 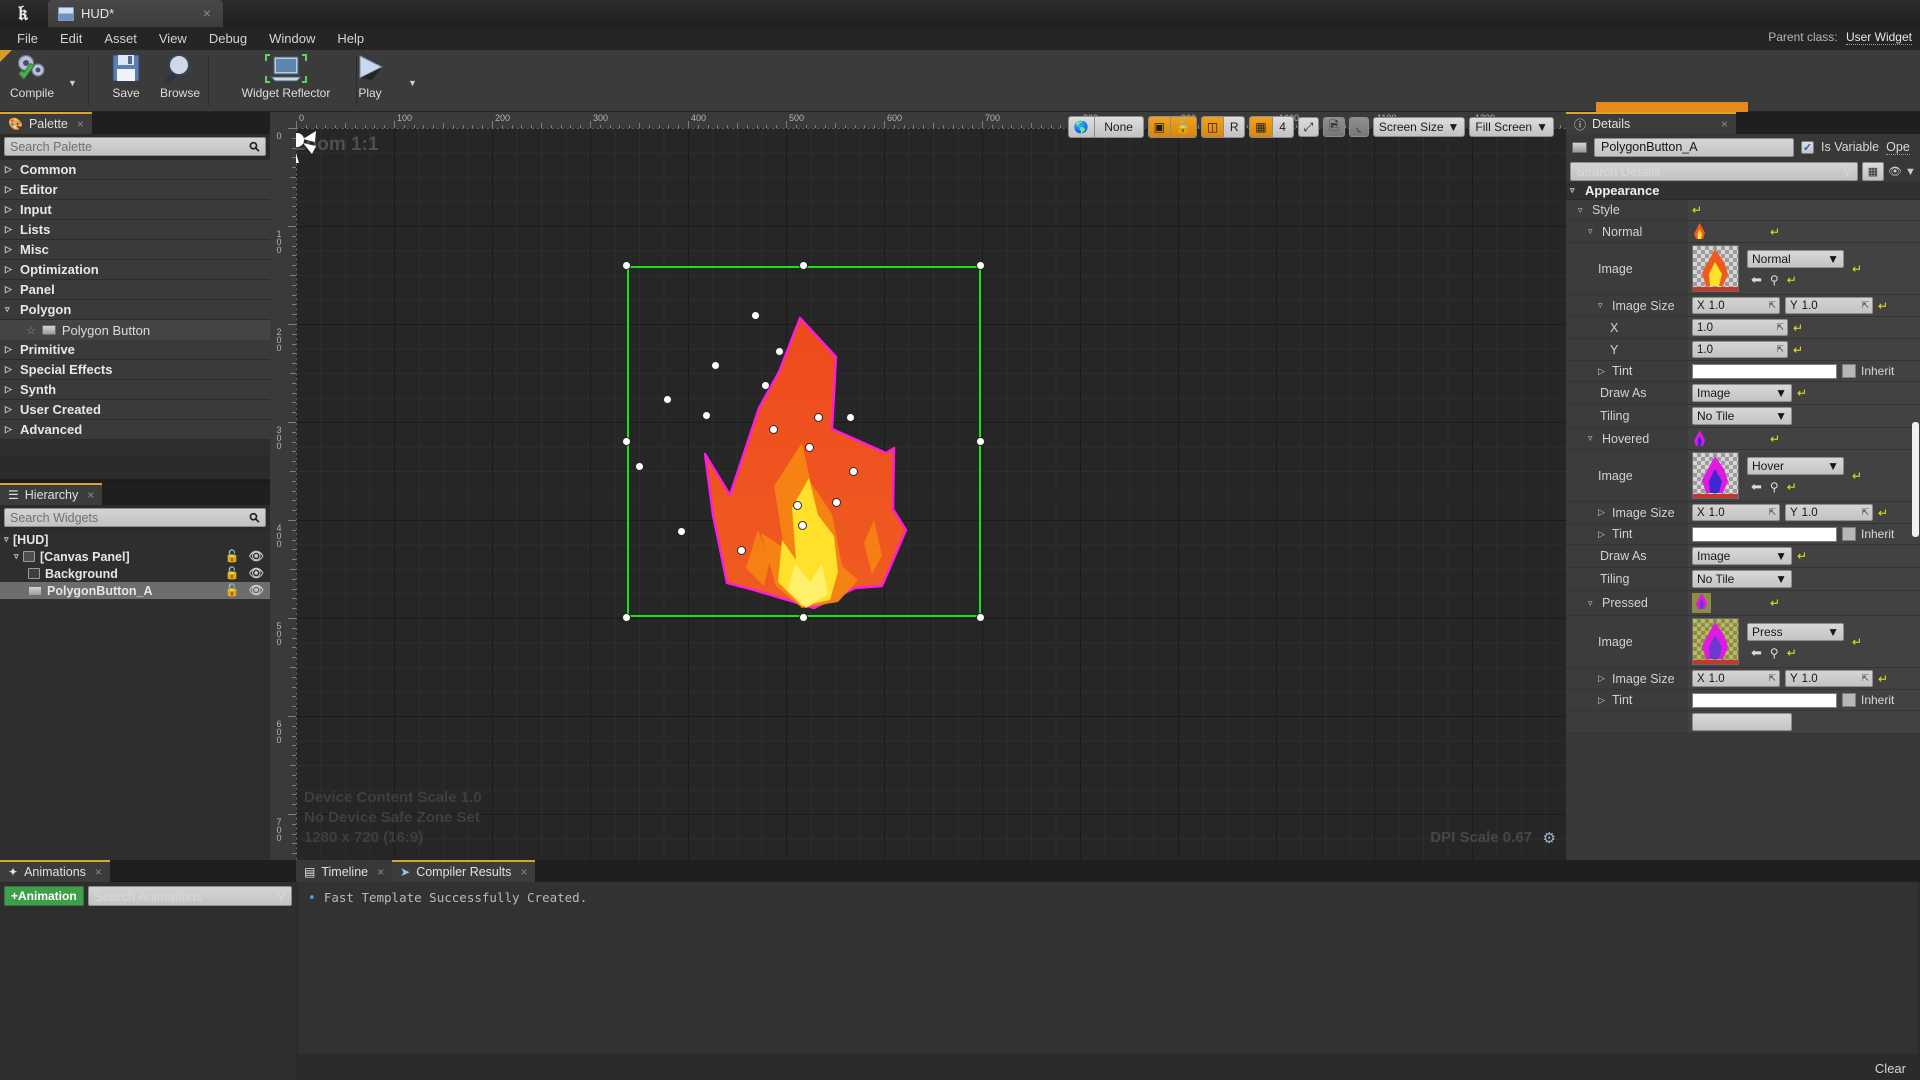 I want to click on hovered-size-y-field: Y 1.0 ⇱, so click(x=1829, y=512).